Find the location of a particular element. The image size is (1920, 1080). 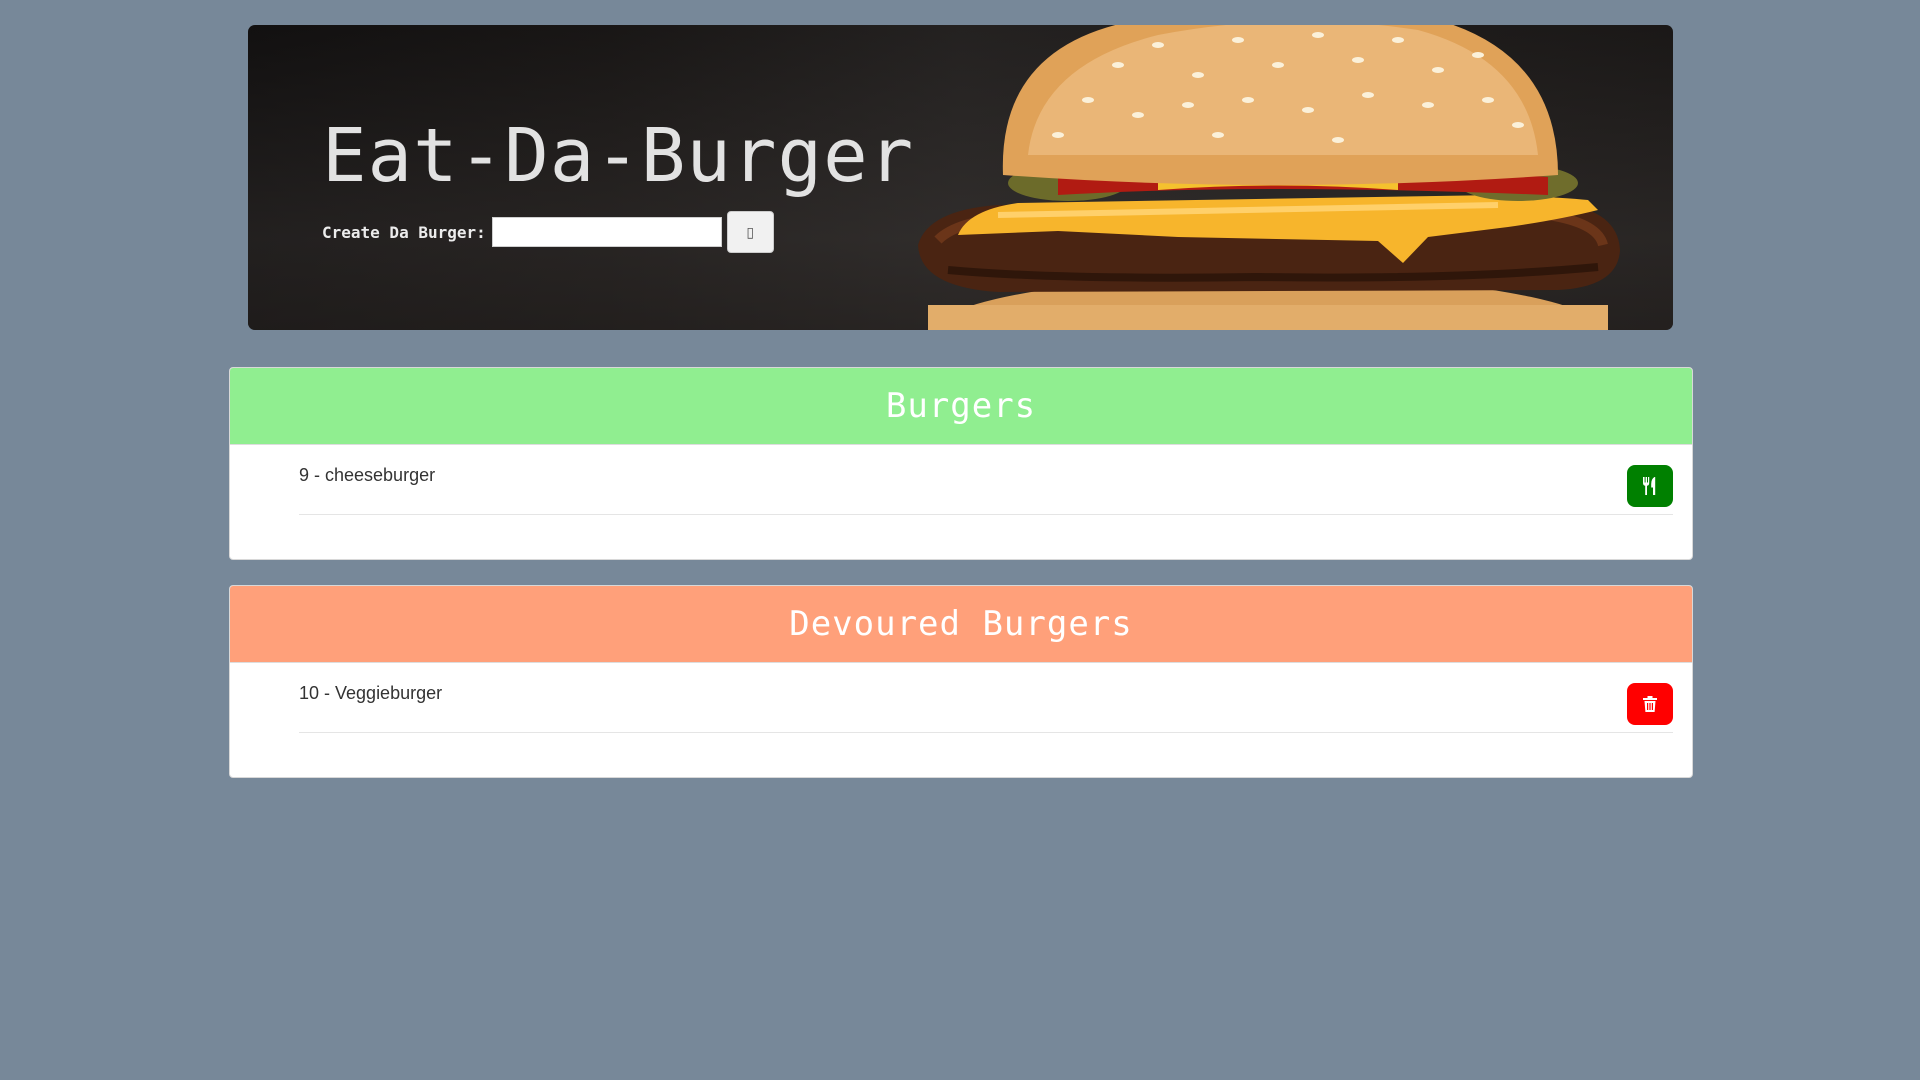

devoured-panel-title: Devoured Burgers is located at coordinates (961, 624).